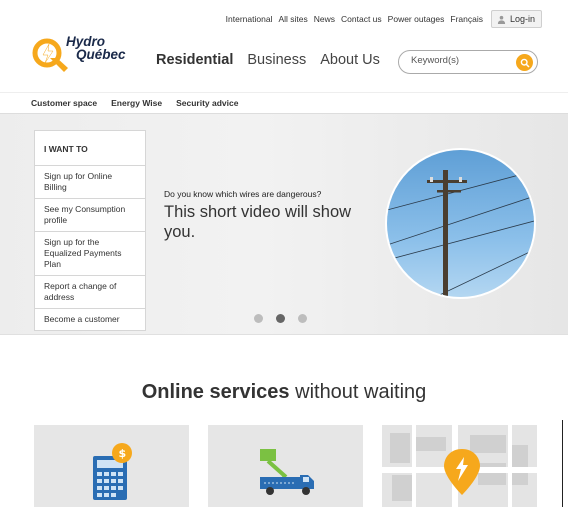  I want to click on service-card-billing: $, so click(111, 466).